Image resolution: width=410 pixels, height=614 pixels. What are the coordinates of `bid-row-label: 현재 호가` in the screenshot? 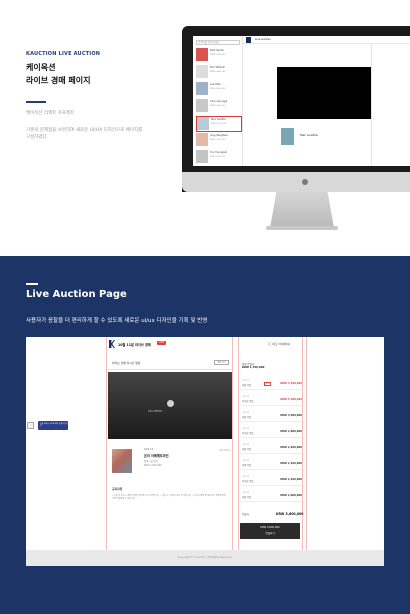 It's located at (246, 381).